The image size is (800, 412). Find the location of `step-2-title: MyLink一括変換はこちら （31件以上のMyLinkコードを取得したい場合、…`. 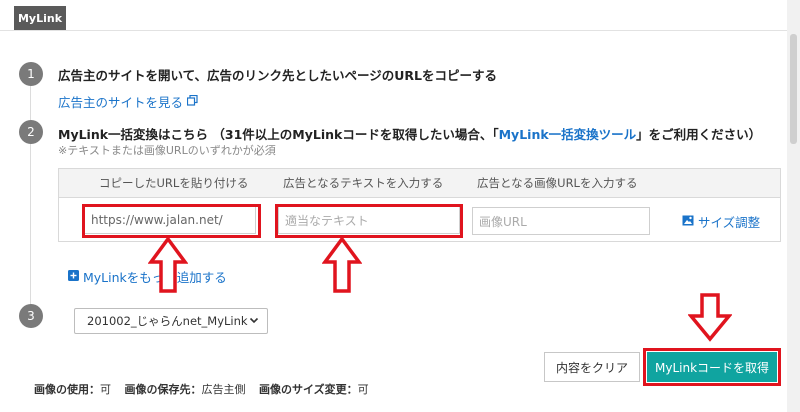

step-2-title: MyLink一括変換はこちら （31件以上のMyLinkコードを取得したい場合、… is located at coordinates (409, 133).